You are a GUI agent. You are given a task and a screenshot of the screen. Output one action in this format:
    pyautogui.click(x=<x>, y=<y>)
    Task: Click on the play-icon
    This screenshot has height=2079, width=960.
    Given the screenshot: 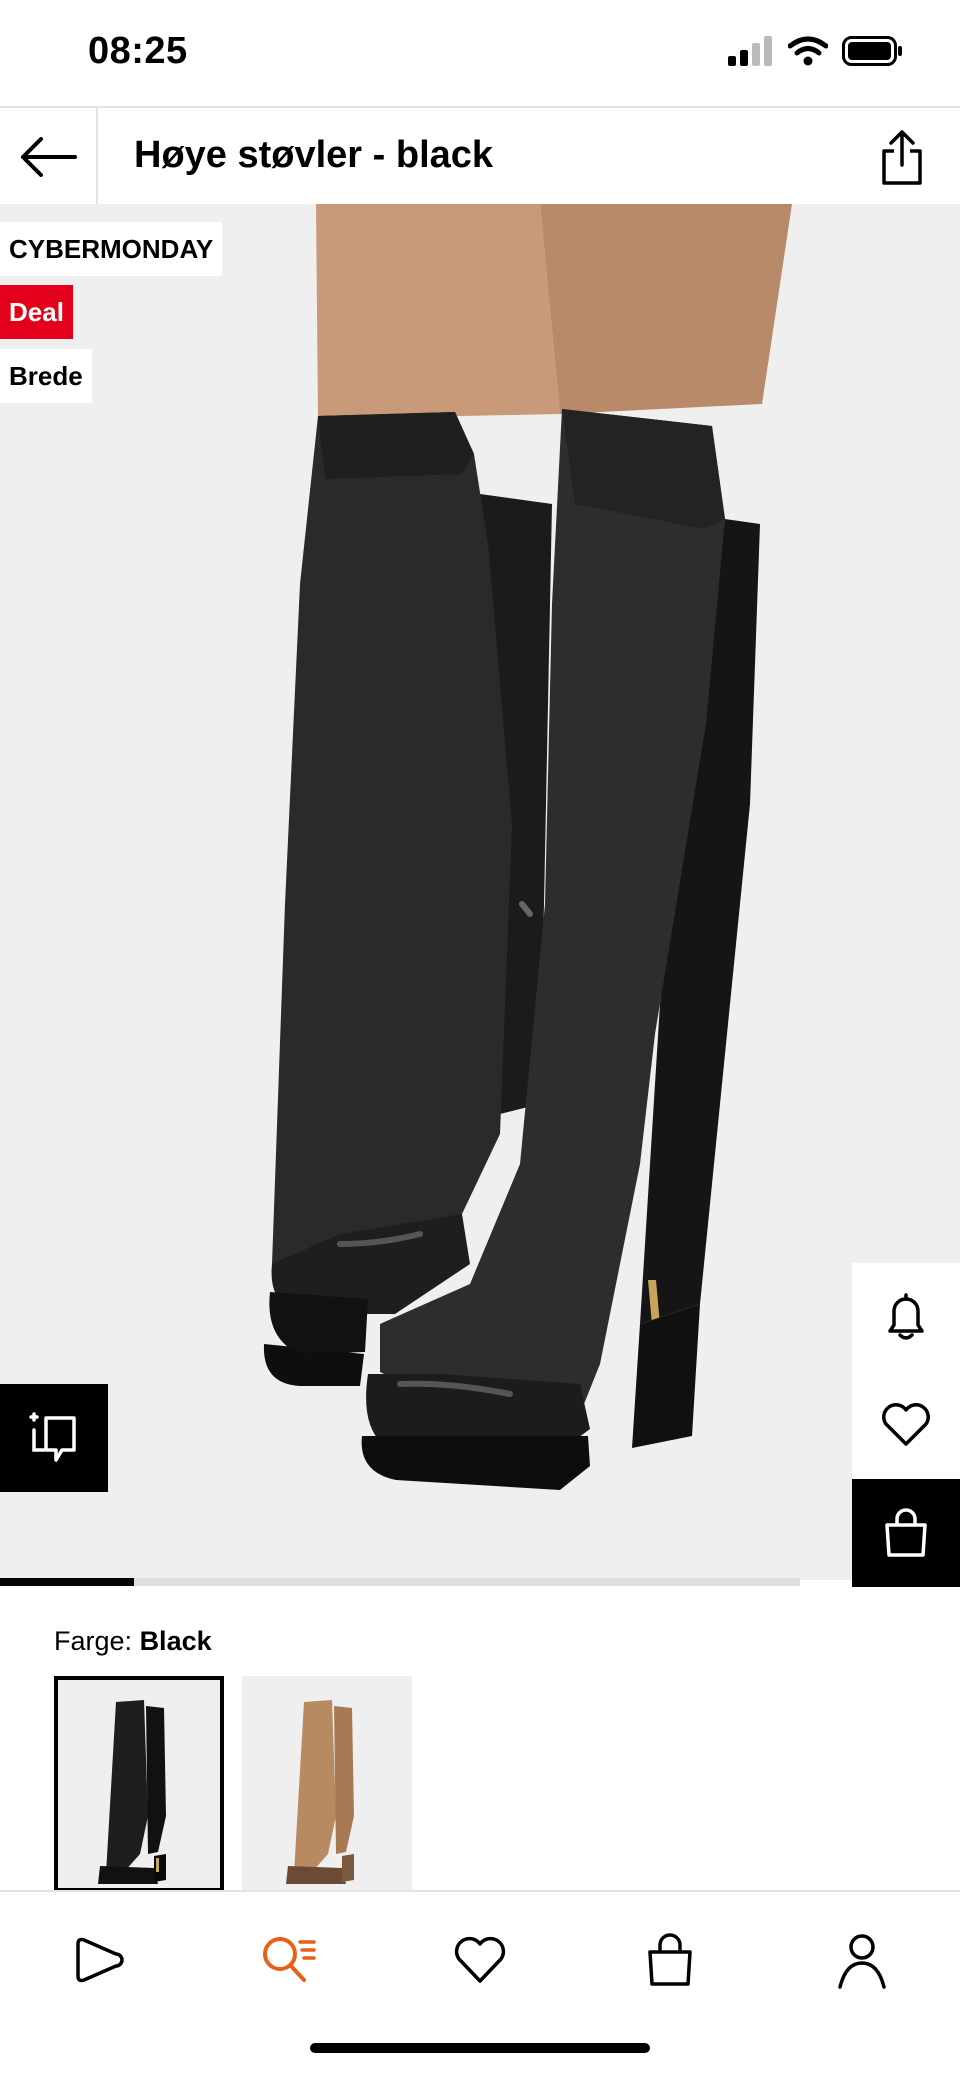 What is the action you would take?
    pyautogui.click(x=100, y=1960)
    